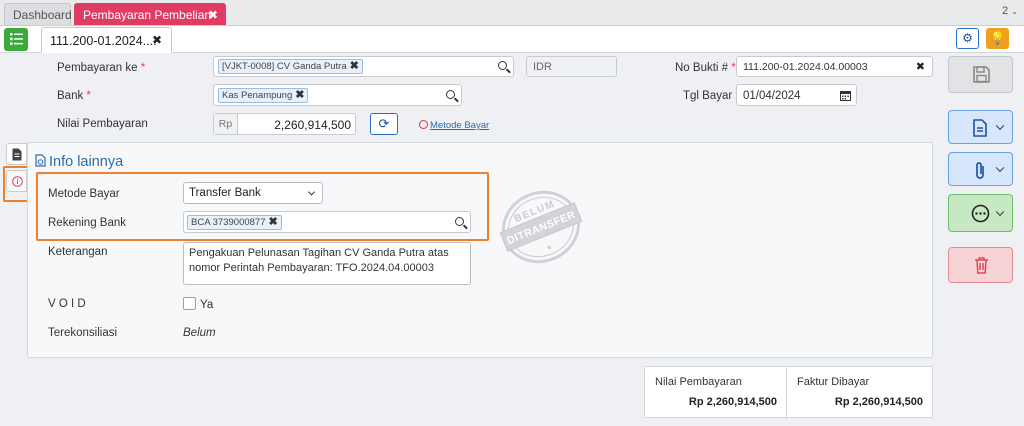  Describe the element at coordinates (920, 66) in the screenshot. I see `clear-icon: ✖` at that location.